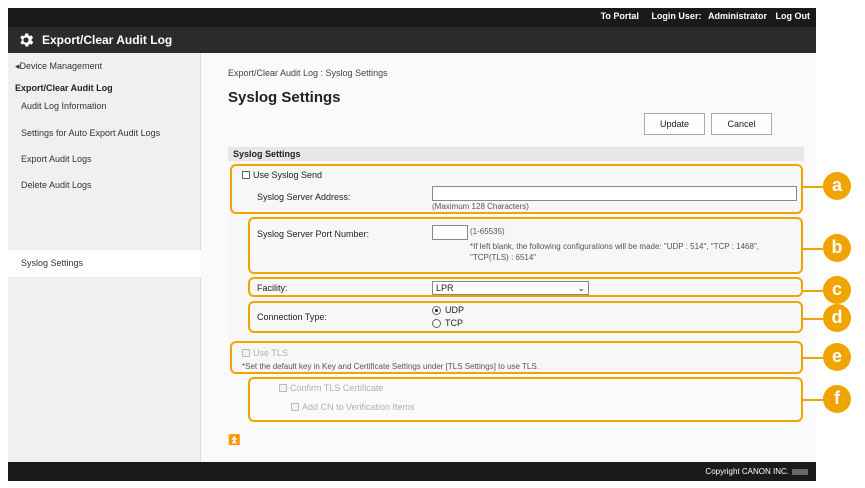 The image size is (865, 488). What do you see at coordinates (813, 400) in the screenshot?
I see `leader-line-f` at bounding box center [813, 400].